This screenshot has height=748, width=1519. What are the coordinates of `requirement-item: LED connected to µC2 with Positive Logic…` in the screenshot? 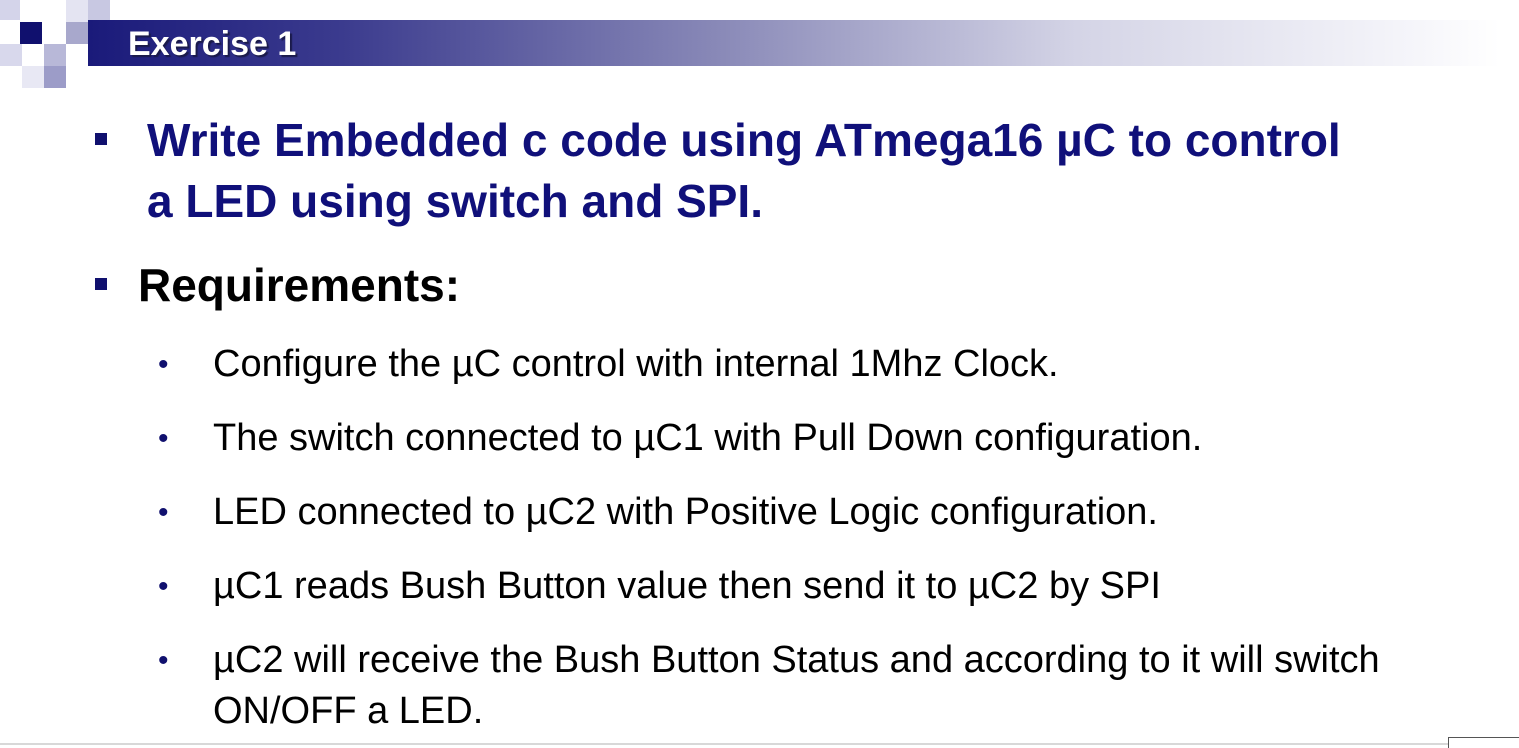 It's located at (685, 512).